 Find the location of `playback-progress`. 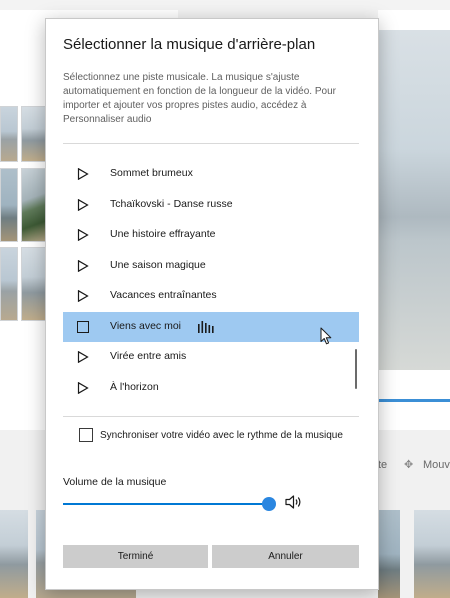

playback-progress is located at coordinates (414, 400).